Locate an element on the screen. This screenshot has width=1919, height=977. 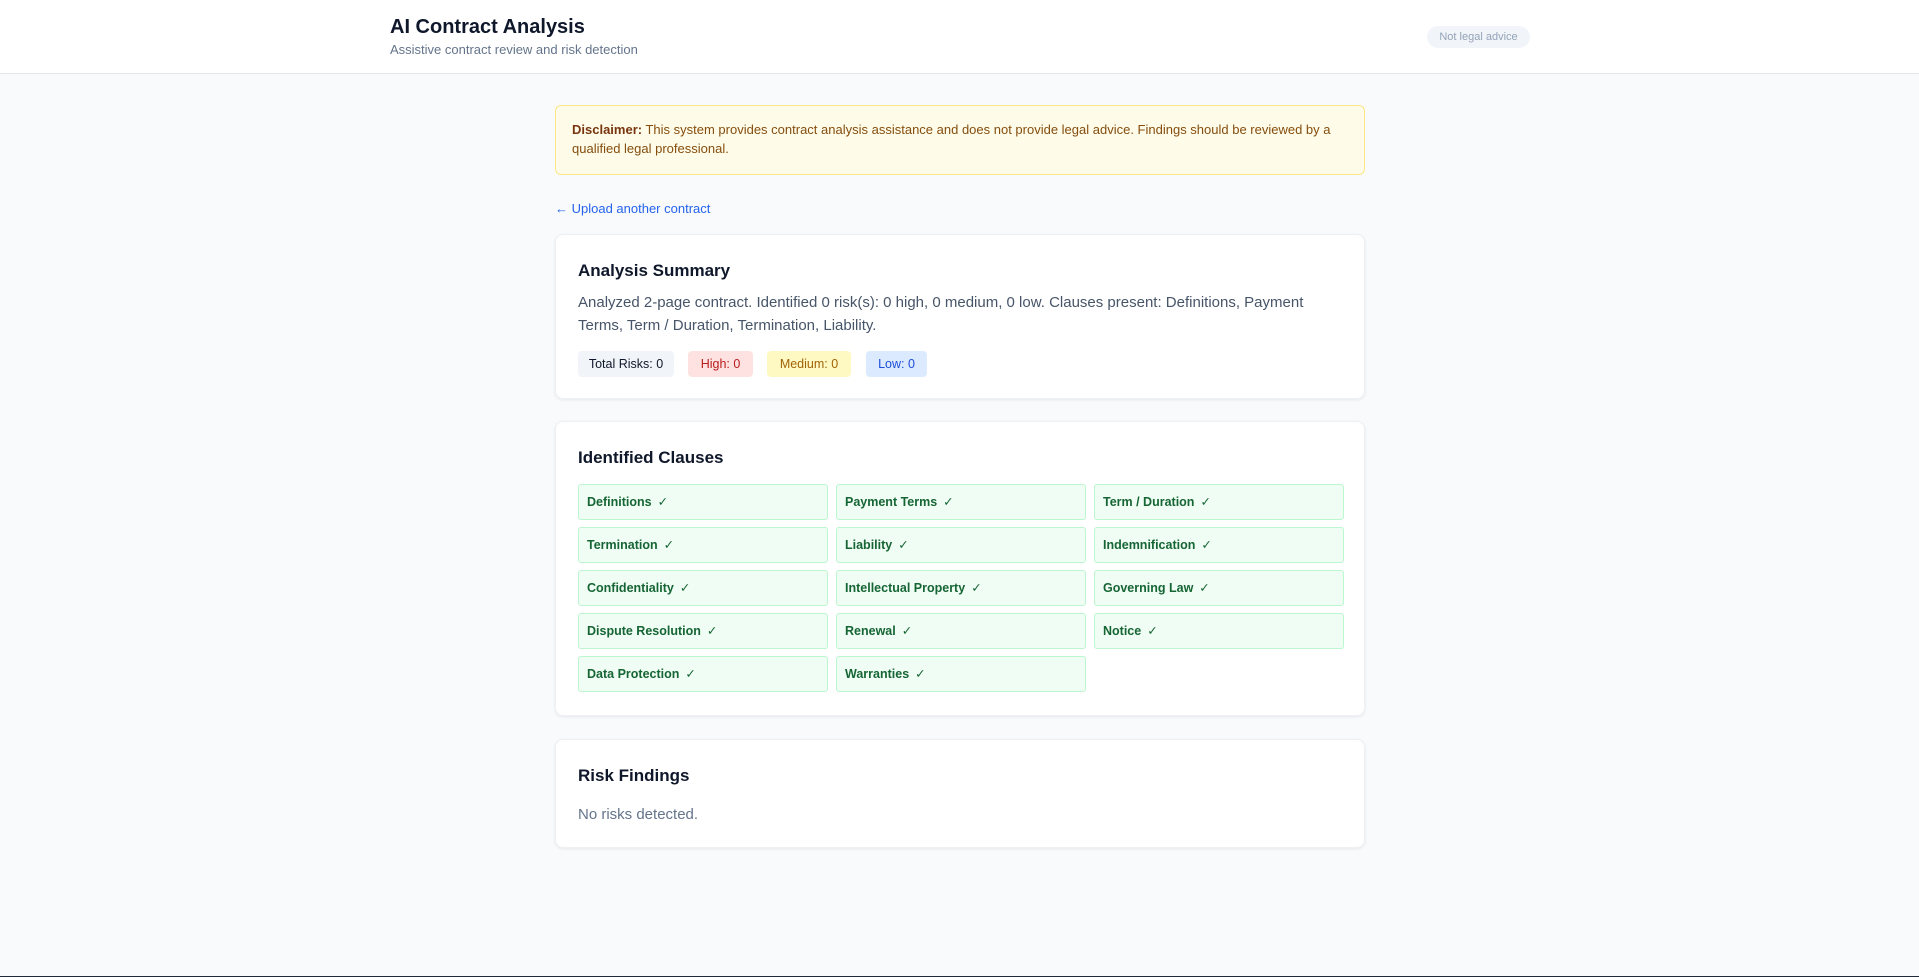
clause-label: Termination is located at coordinates (622, 545).